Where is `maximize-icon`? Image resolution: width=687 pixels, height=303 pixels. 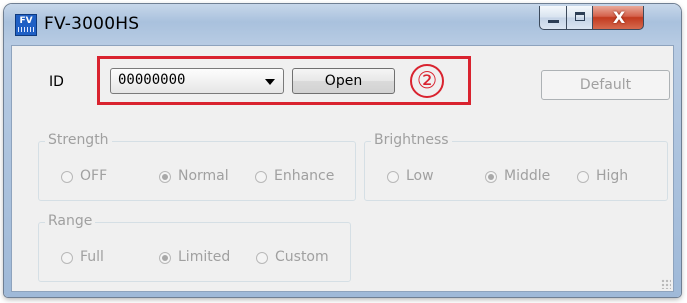 maximize-icon is located at coordinates (580, 16).